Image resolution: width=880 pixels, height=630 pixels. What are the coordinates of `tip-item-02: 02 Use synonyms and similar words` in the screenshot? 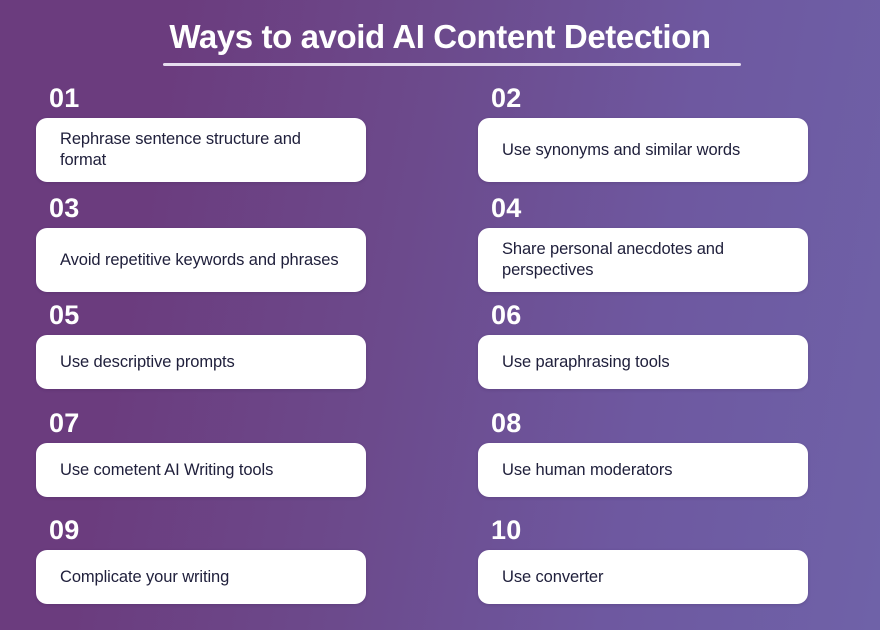 It's located at (643, 133).